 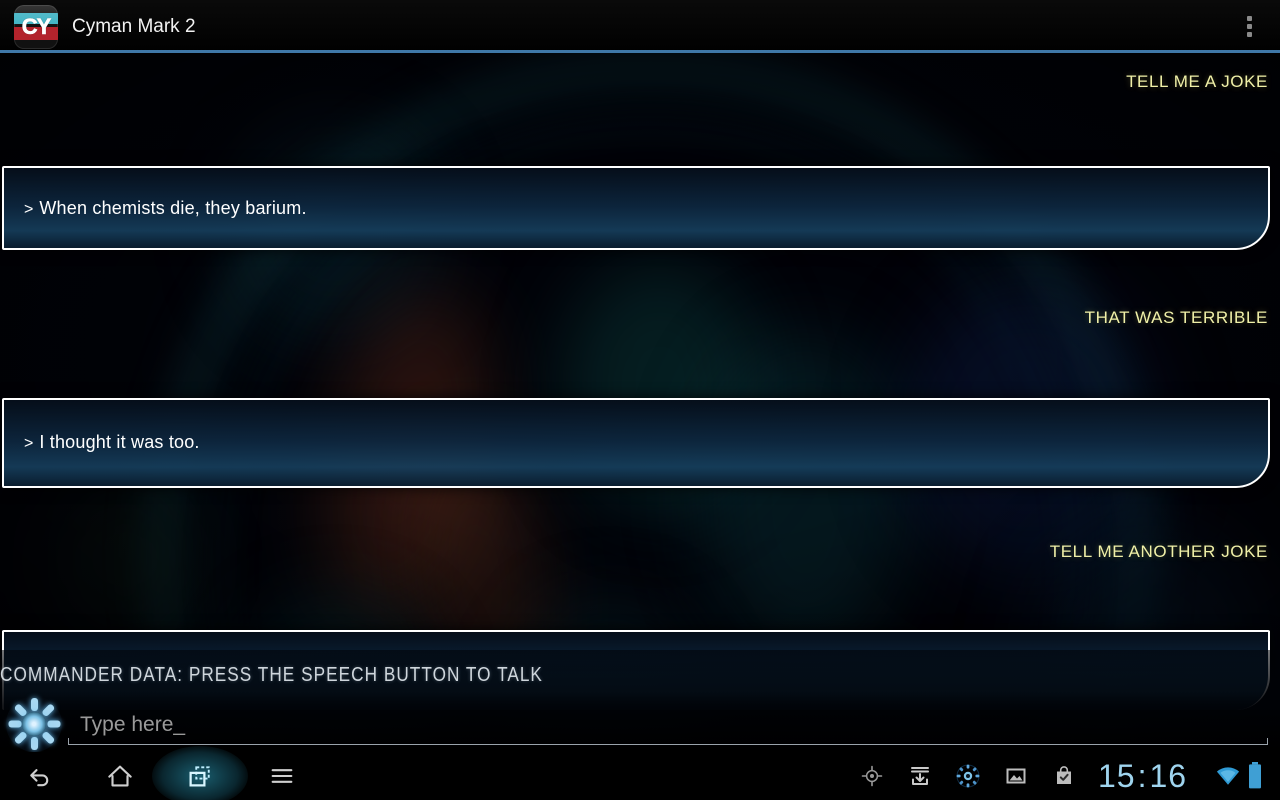 What do you see at coordinates (636, 208) in the screenshot?
I see `list-item: > When chemists die, they barium.` at bounding box center [636, 208].